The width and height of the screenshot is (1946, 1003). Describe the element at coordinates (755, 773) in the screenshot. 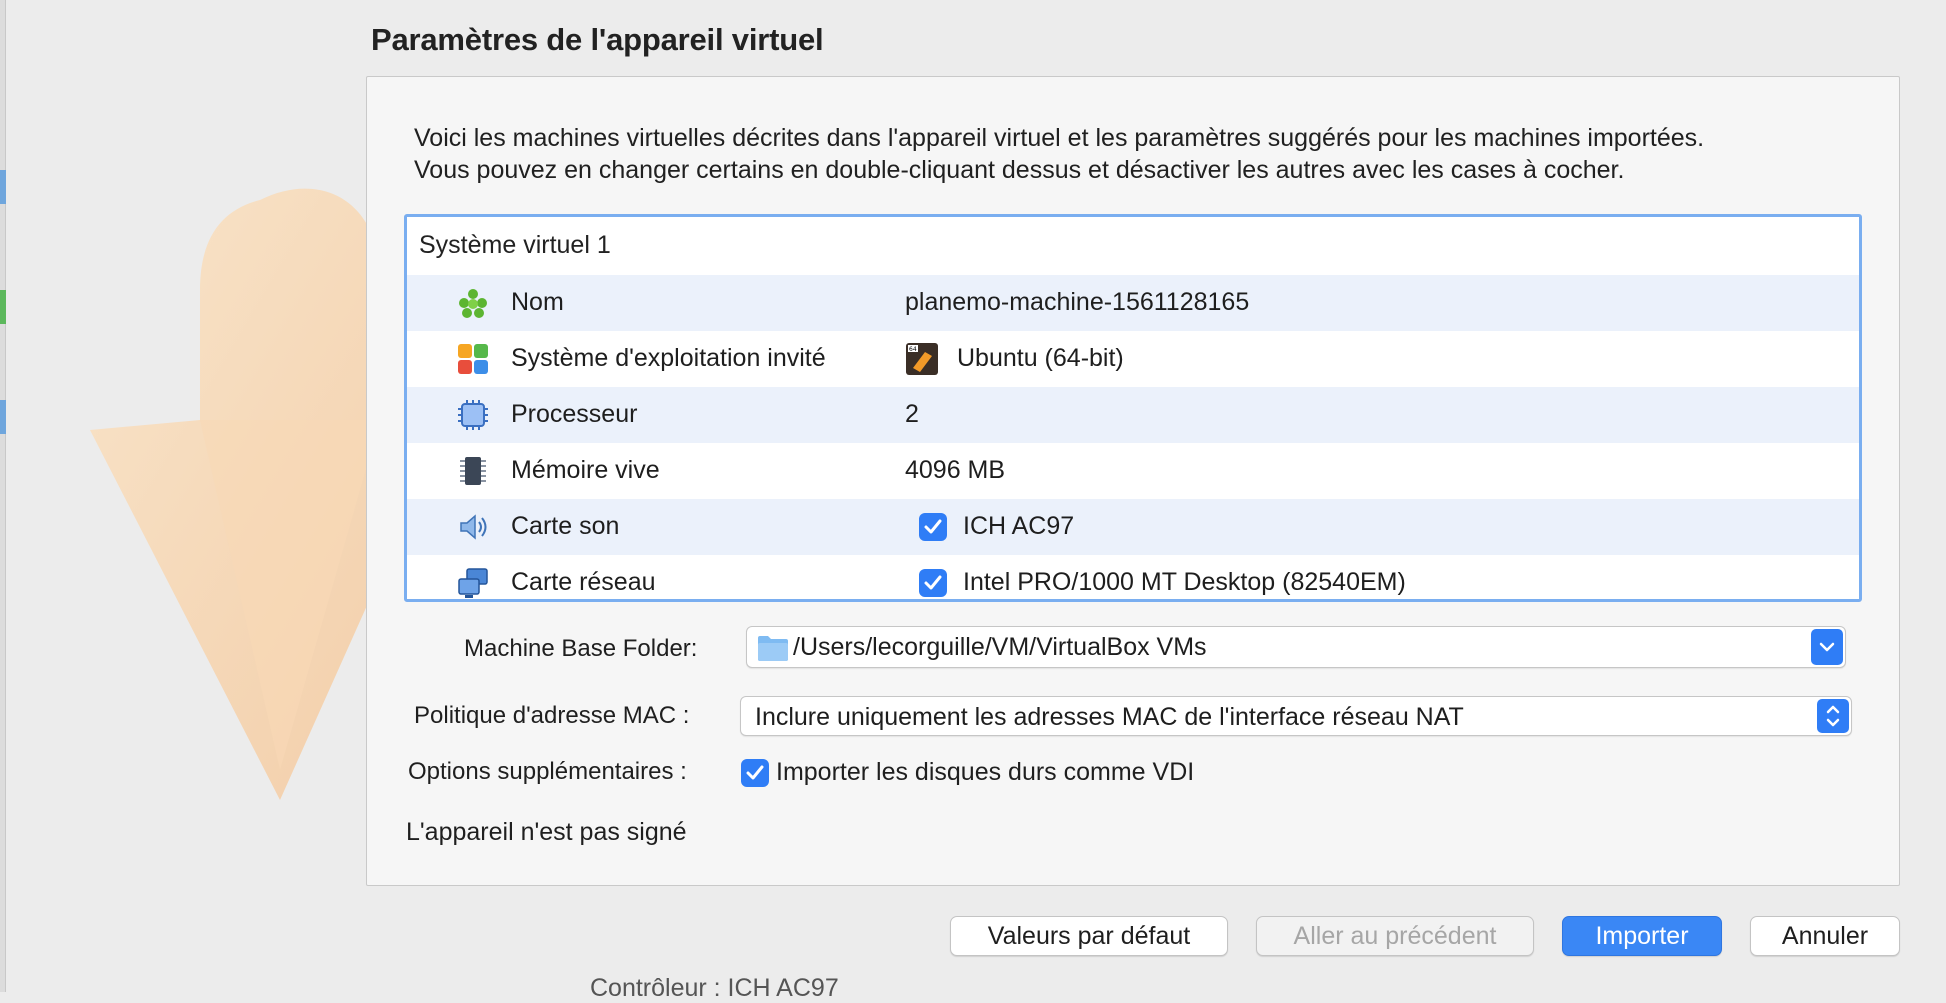

I see `import-vdi-checkbox` at that location.